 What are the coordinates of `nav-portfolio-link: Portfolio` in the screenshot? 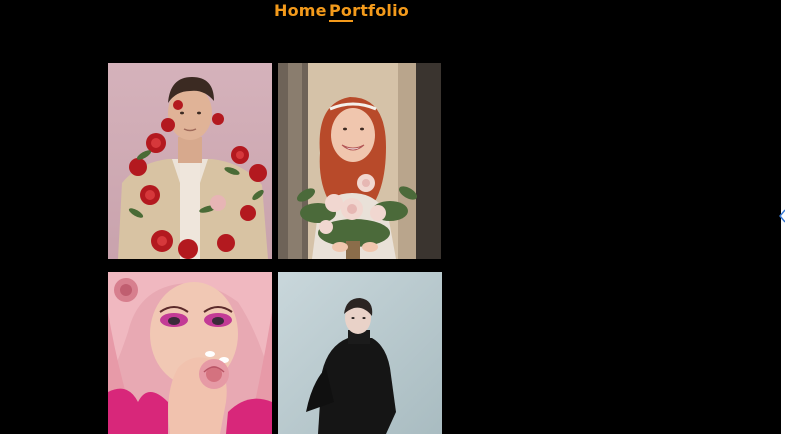 It's located at (369, 11).